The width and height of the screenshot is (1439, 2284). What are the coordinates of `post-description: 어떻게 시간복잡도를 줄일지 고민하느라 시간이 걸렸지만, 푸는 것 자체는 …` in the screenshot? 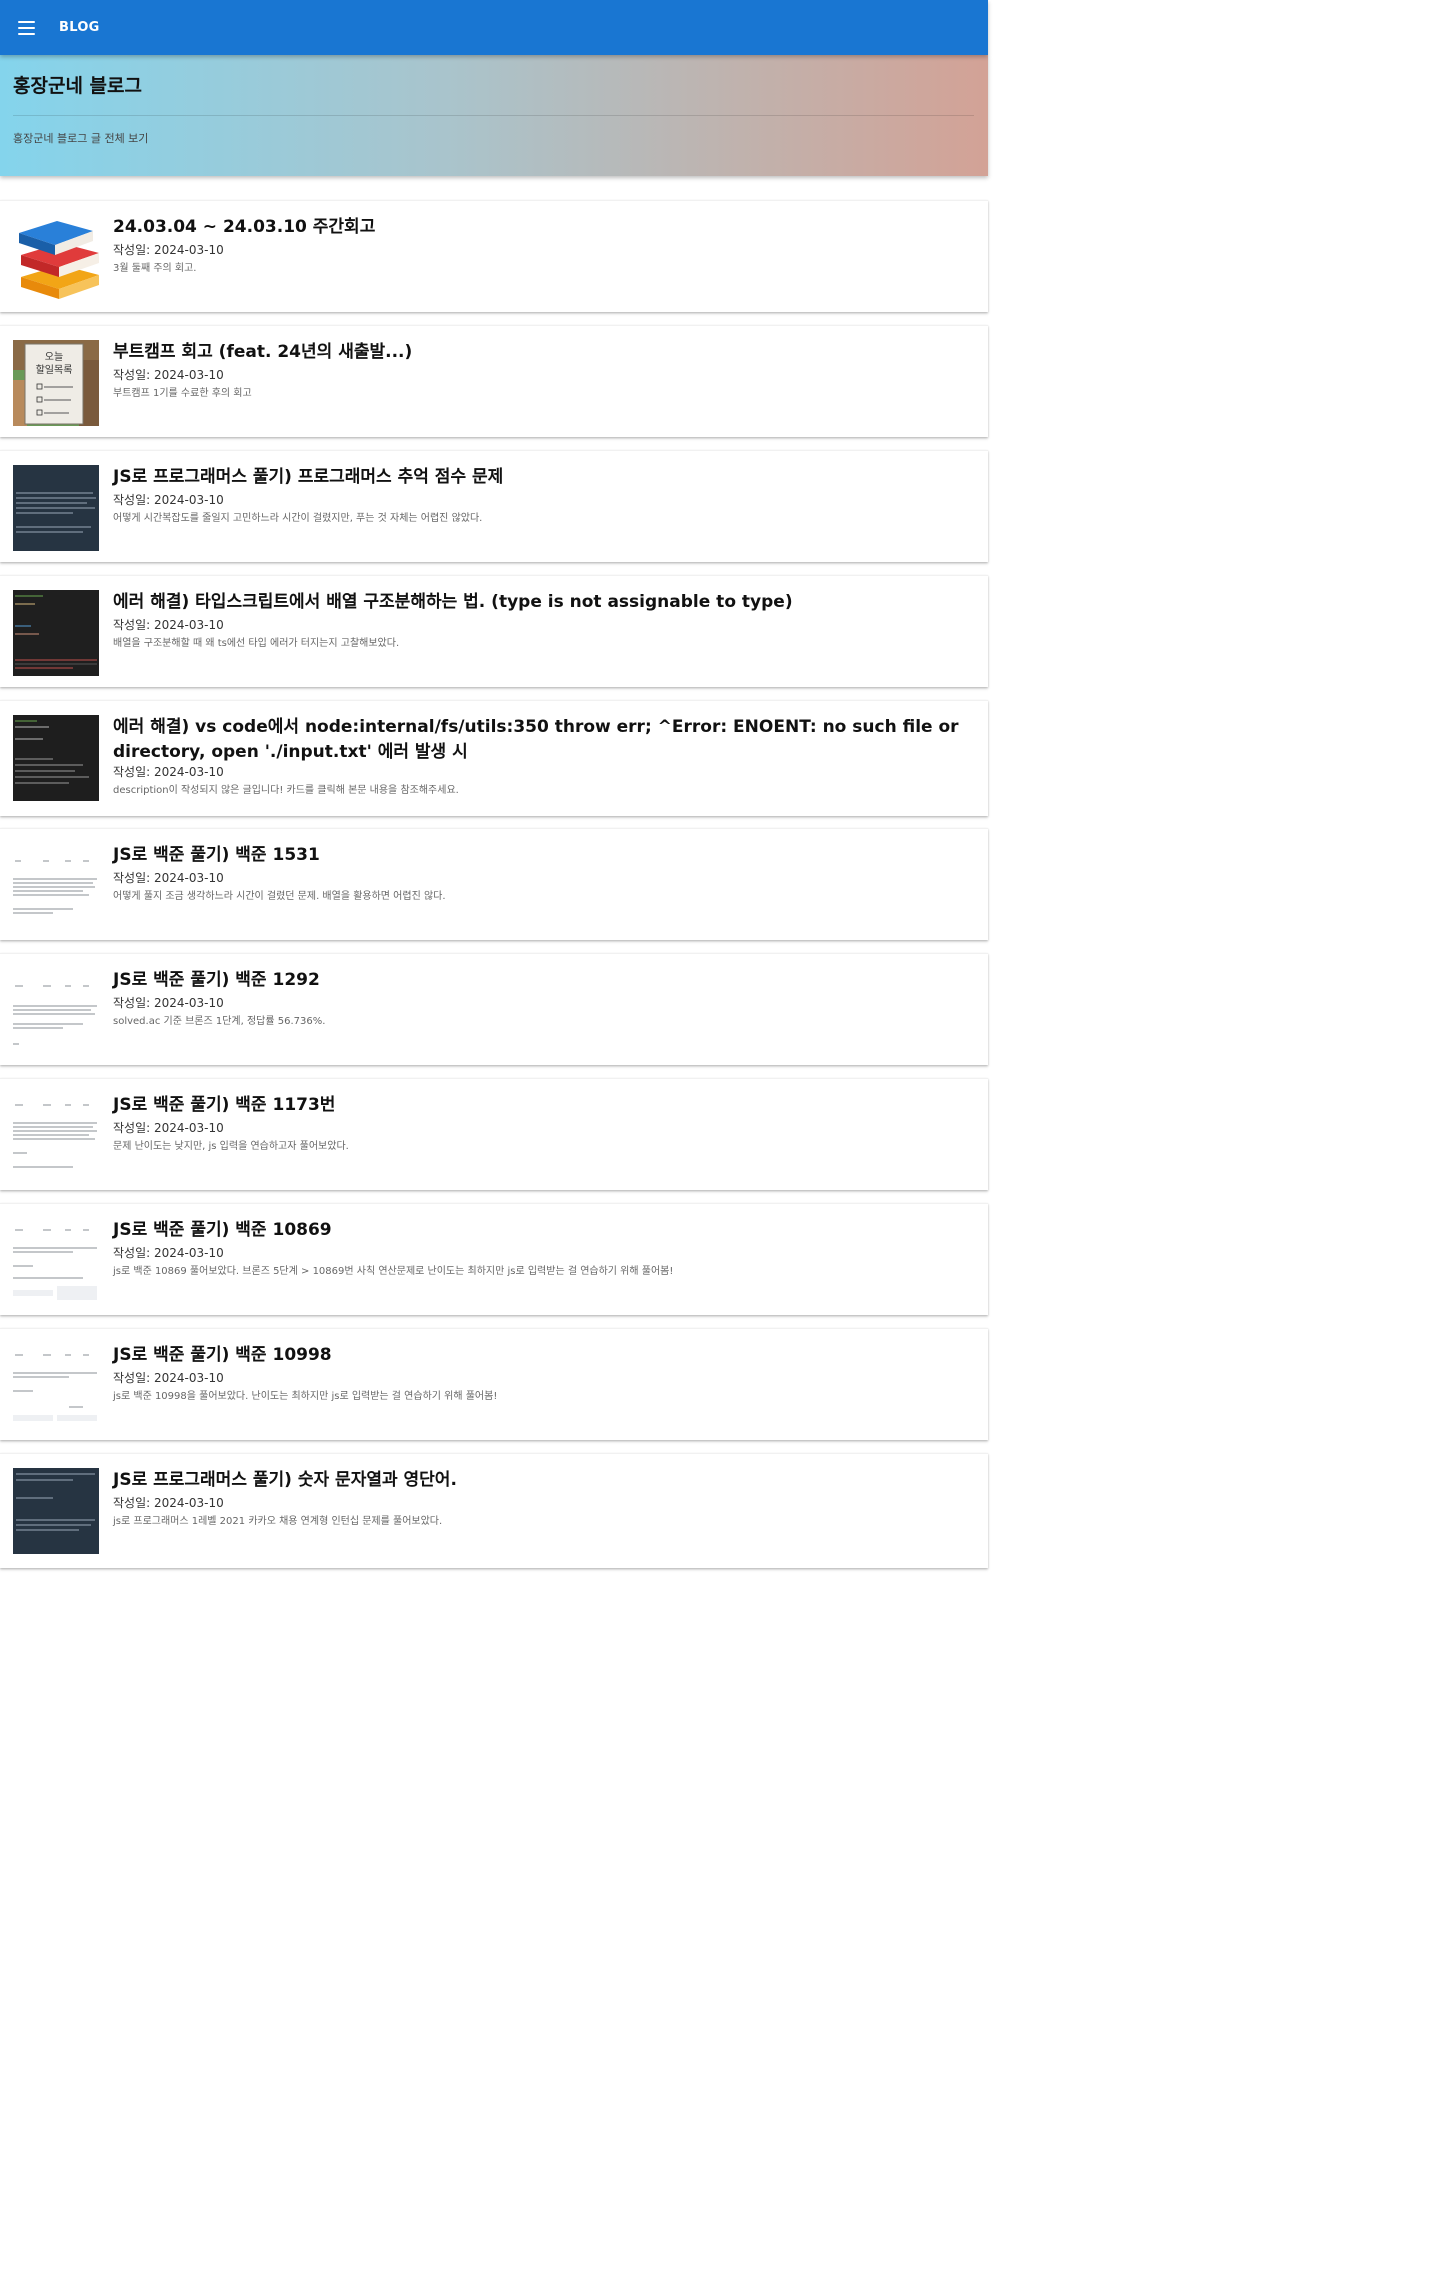 It's located at (298, 518).